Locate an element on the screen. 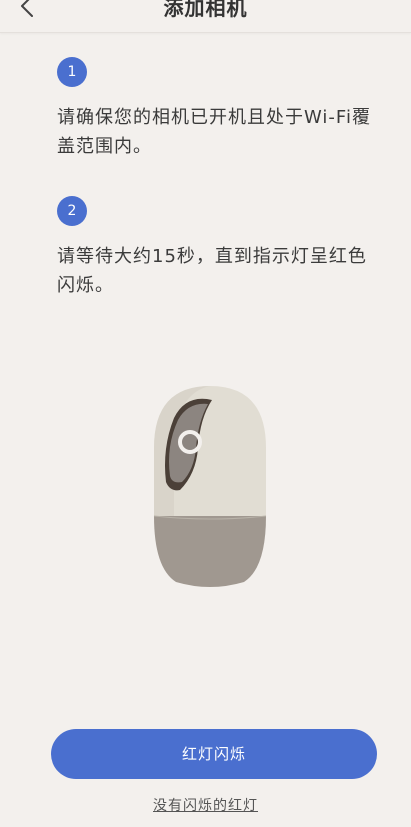  step-1: 1 请确保您的相机已开机且处于Wi-Fi覆盖范围内。 is located at coordinates (217, 109).